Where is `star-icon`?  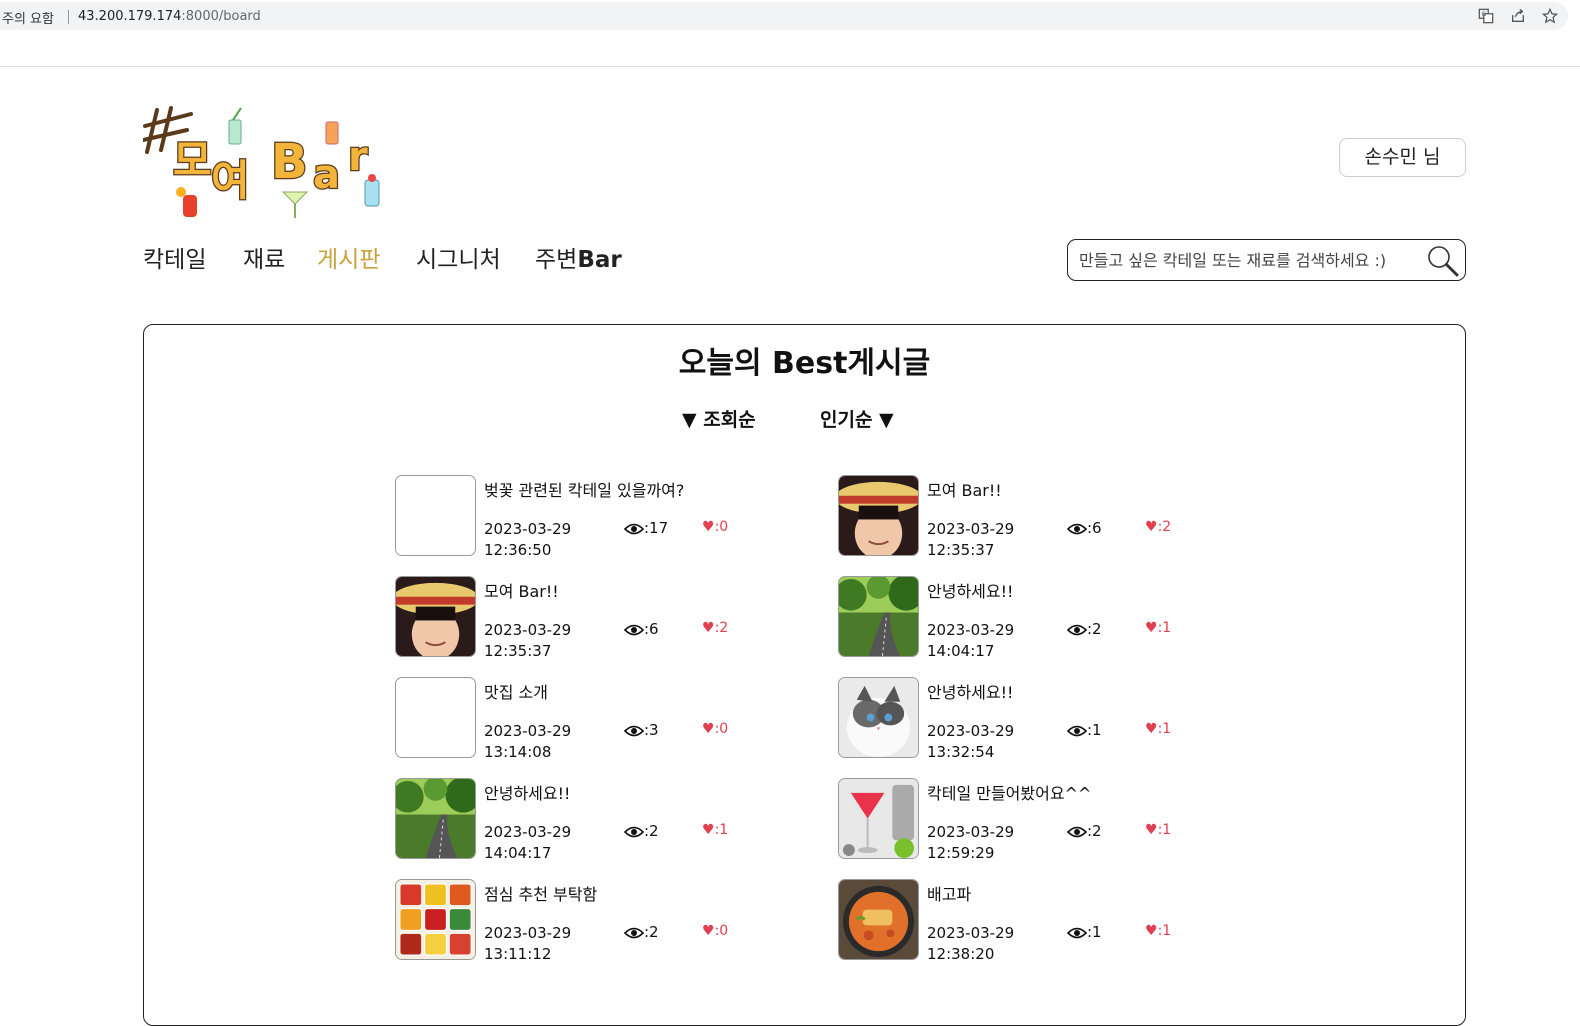 star-icon is located at coordinates (1550, 16).